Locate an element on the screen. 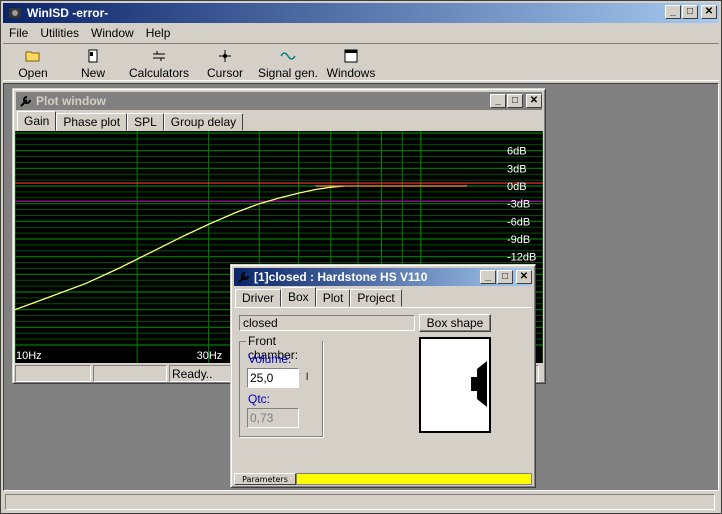 The height and width of the screenshot is (514, 722). calculators-label: Calculators is located at coordinates (159, 73).